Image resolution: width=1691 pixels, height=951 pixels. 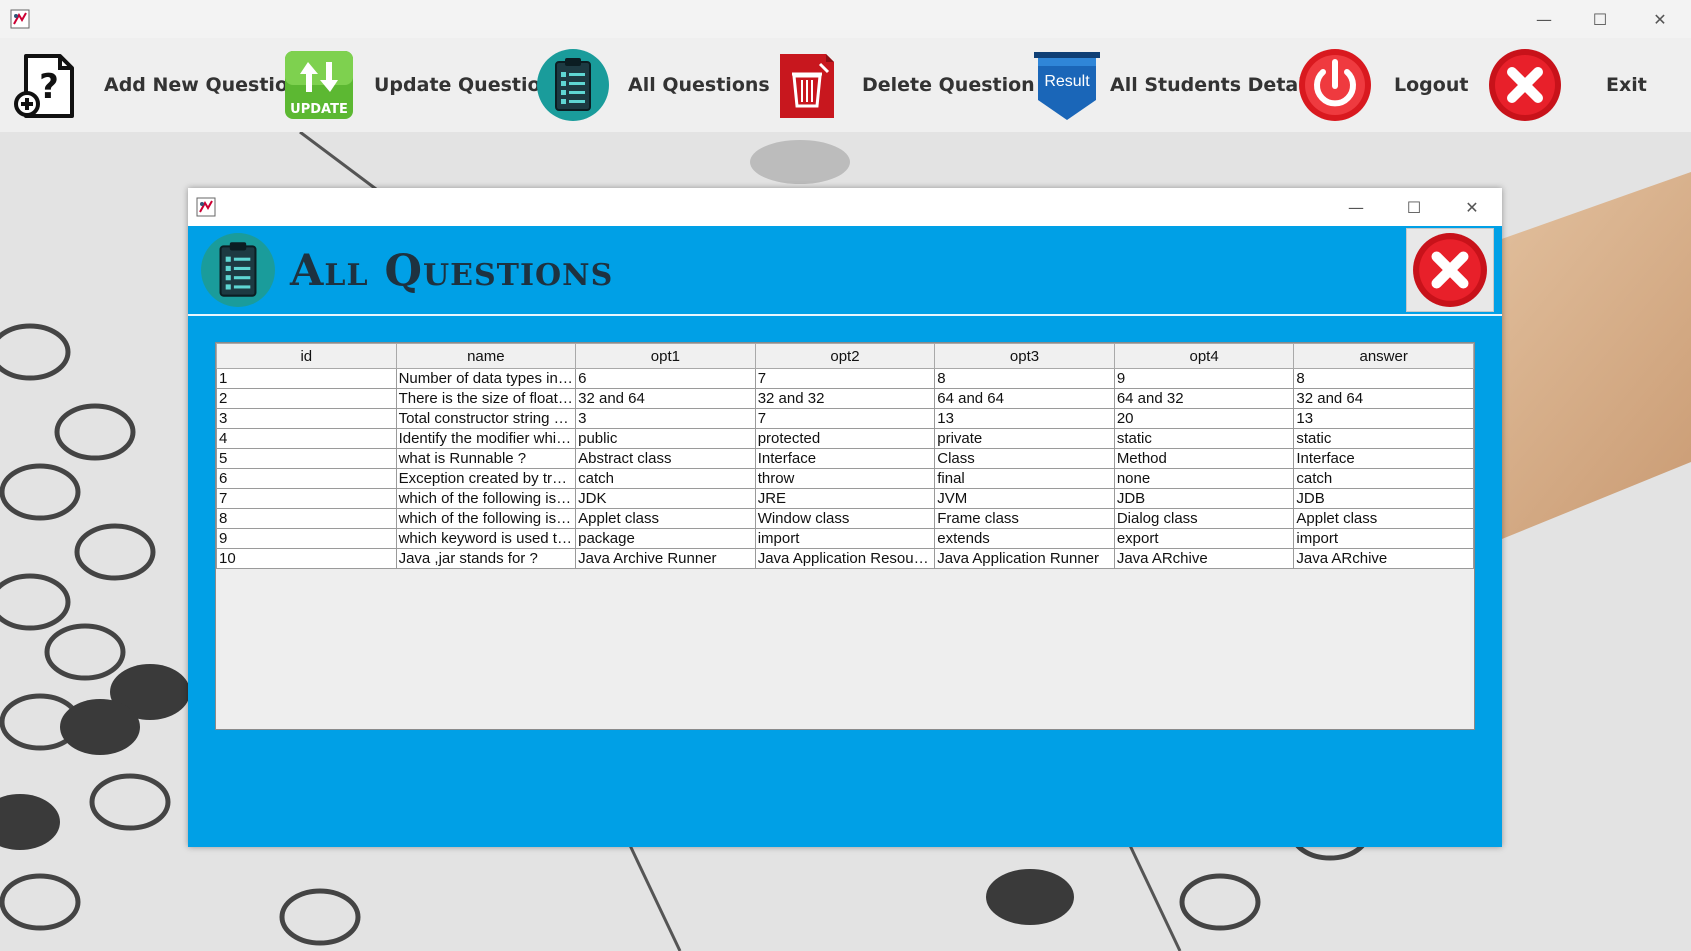 What do you see at coordinates (1024, 458) in the screenshot?
I see `table-cell-opt3: Class` at bounding box center [1024, 458].